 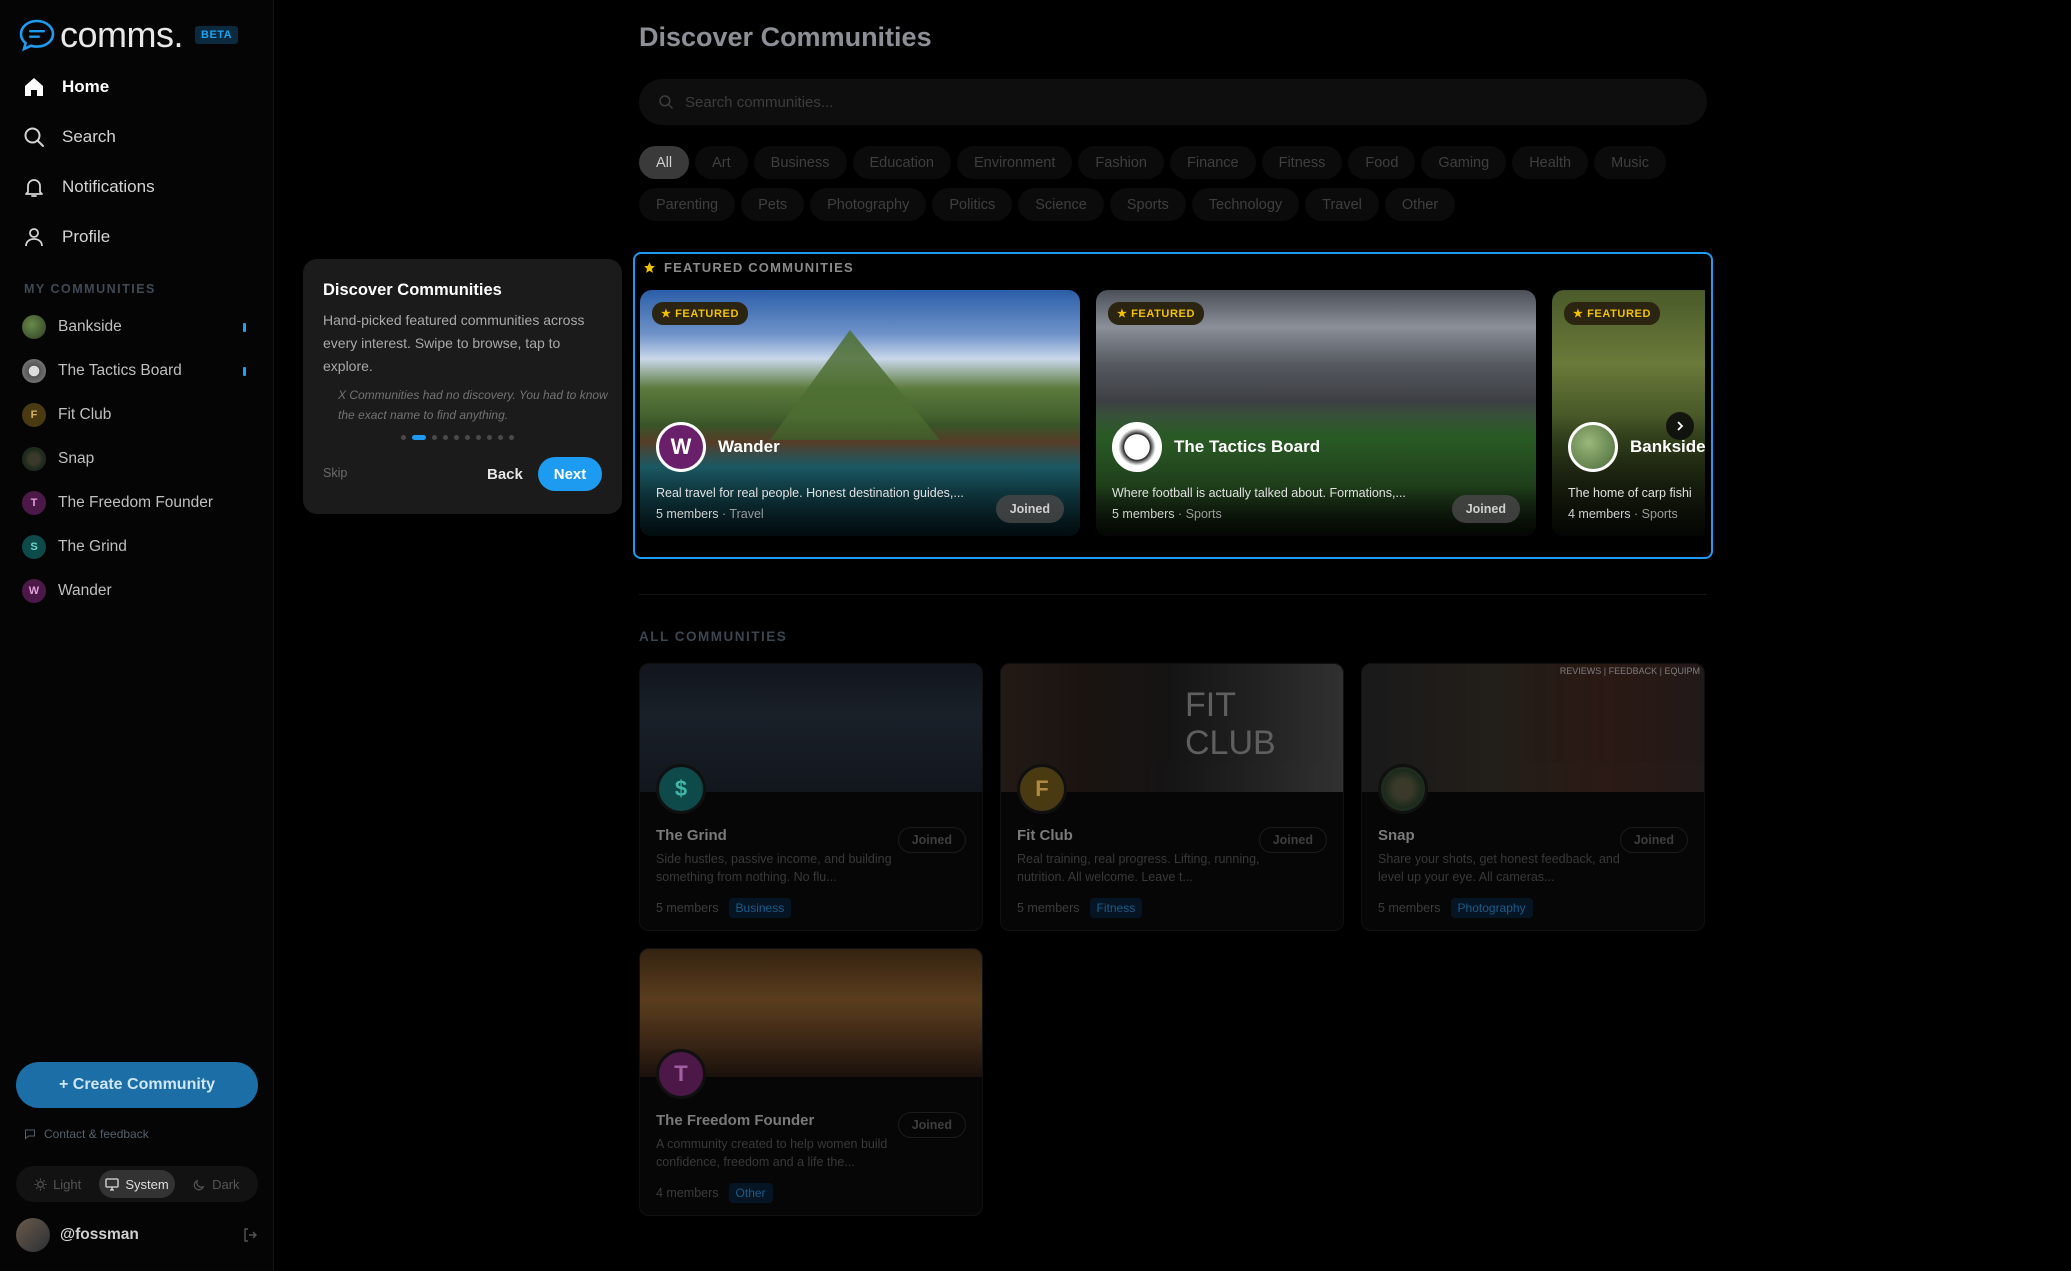 What do you see at coordinates (65, 87) in the screenshot?
I see `nav-home: Home` at bounding box center [65, 87].